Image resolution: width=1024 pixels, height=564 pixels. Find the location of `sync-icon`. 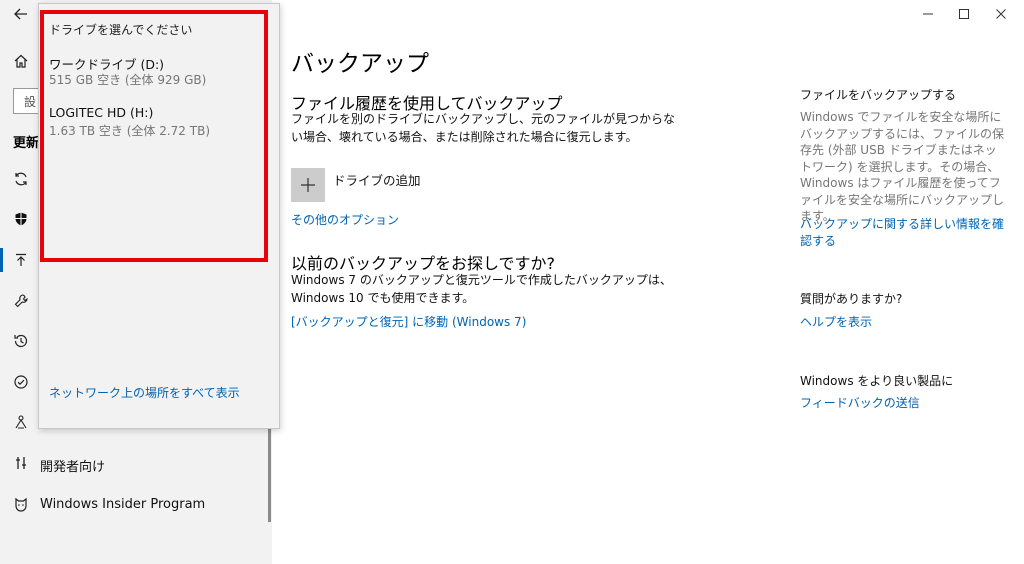

sync-icon is located at coordinates (21, 179).